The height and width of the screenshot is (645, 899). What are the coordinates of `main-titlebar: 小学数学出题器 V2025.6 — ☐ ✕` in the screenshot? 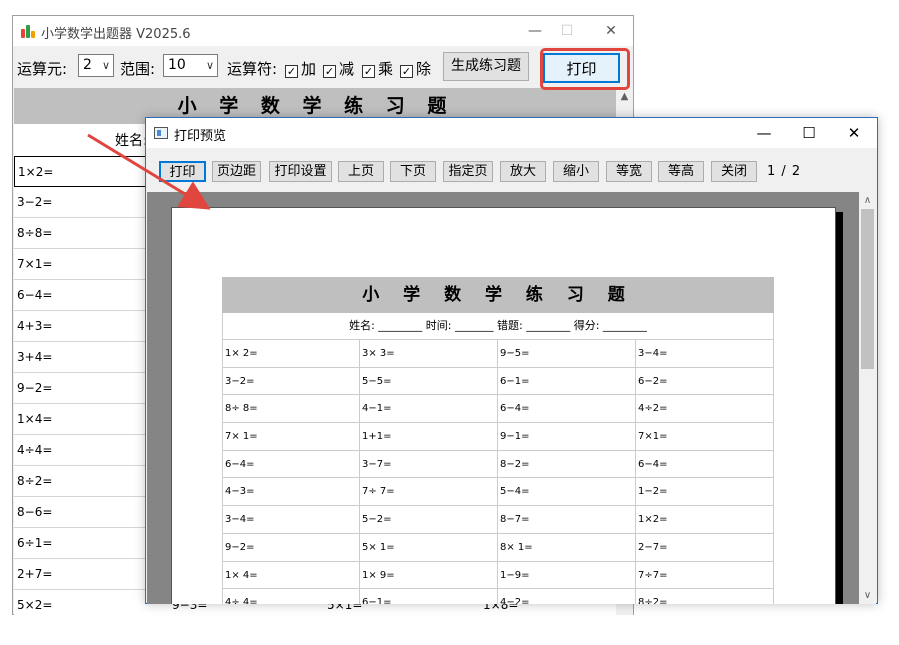 It's located at (323, 31).